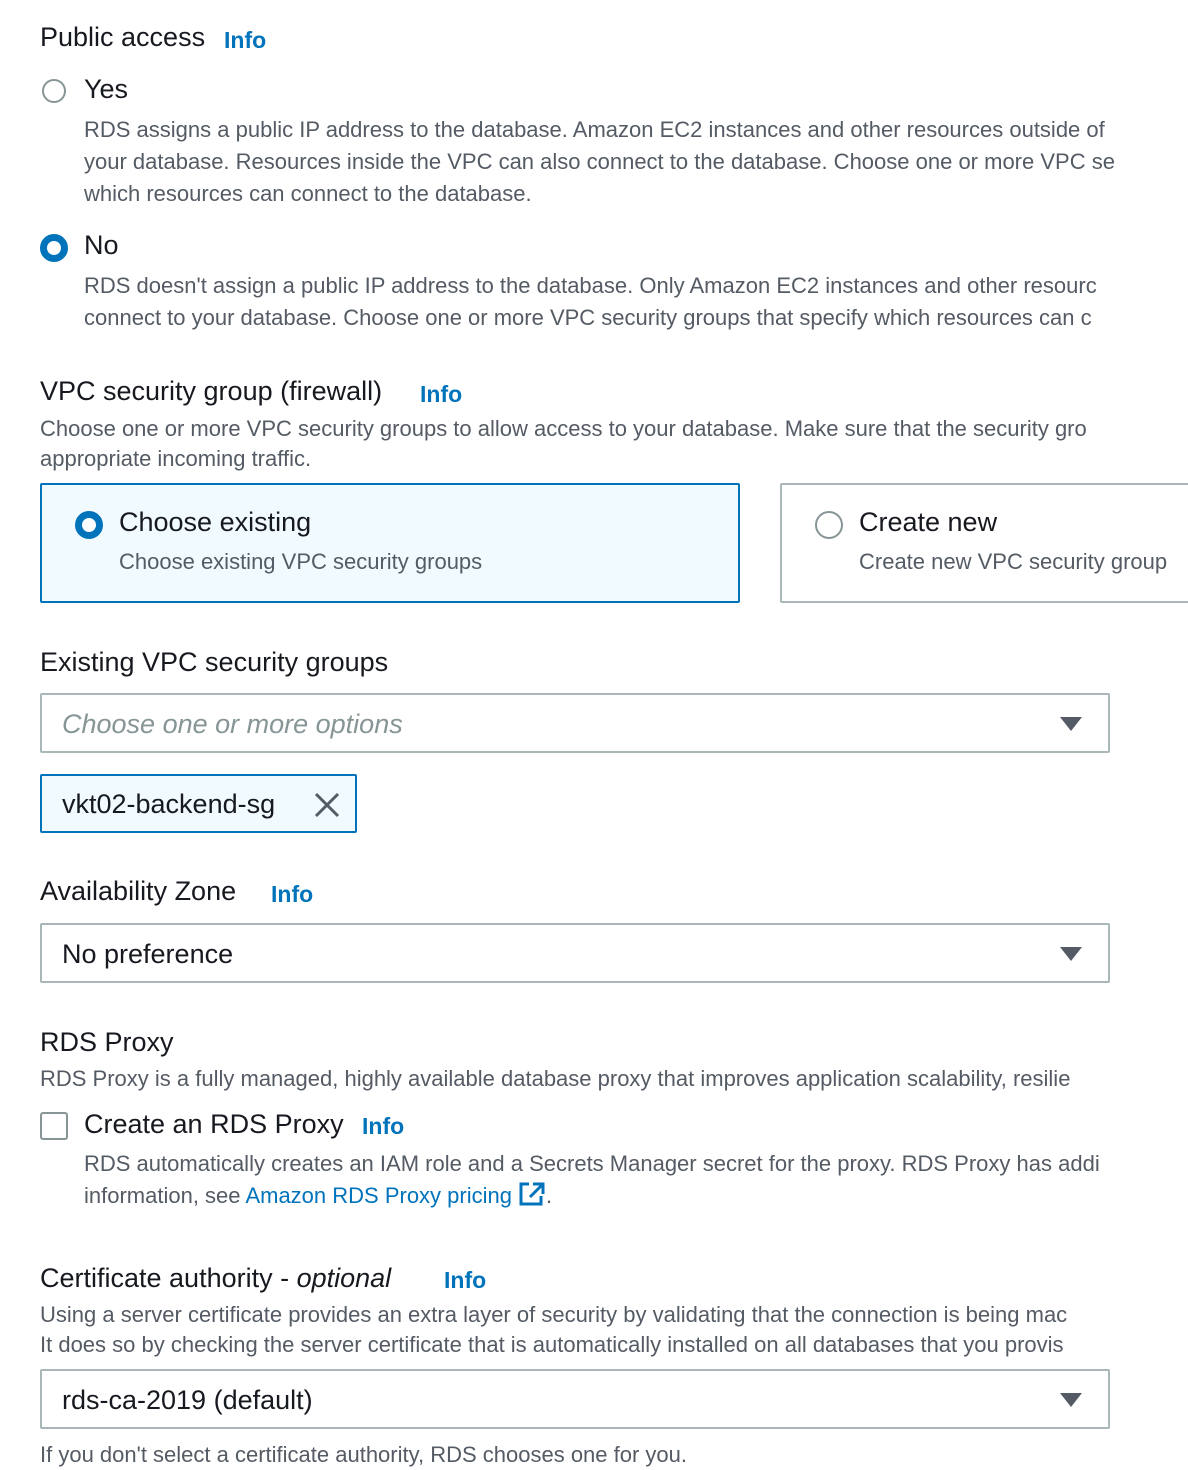 The width and height of the screenshot is (1188, 1470). What do you see at coordinates (176, 458) in the screenshot?
I see `vpc-security-group-desc-line2: appropriate incoming traffic.` at bounding box center [176, 458].